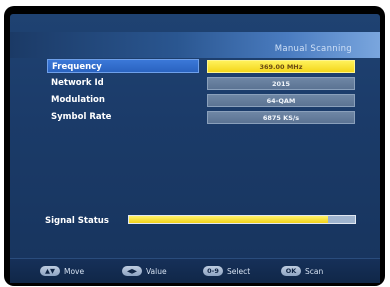  I want to click on page-title: Manual Scanning, so click(313, 49).